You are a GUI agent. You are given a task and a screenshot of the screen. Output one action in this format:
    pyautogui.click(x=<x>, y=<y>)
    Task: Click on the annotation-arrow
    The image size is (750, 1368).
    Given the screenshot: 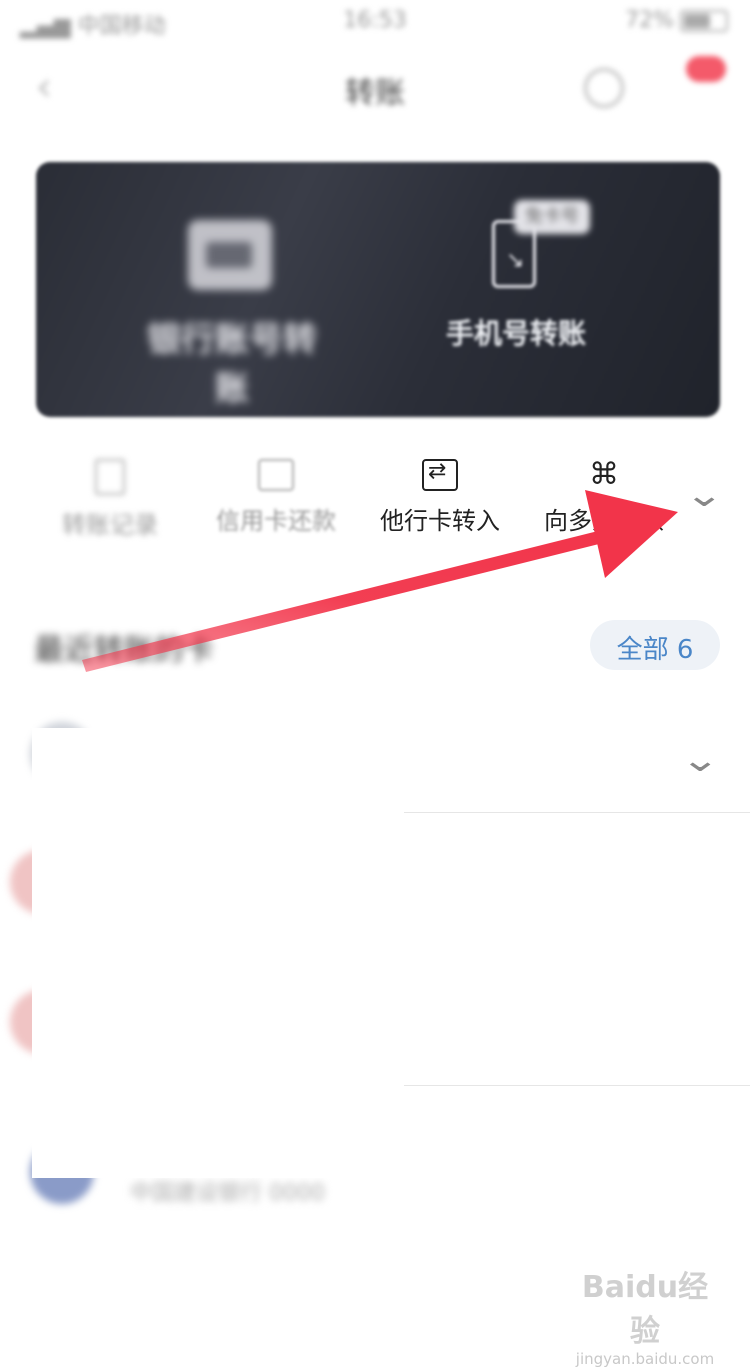 What is the action you would take?
    pyautogui.click(x=380, y=581)
    